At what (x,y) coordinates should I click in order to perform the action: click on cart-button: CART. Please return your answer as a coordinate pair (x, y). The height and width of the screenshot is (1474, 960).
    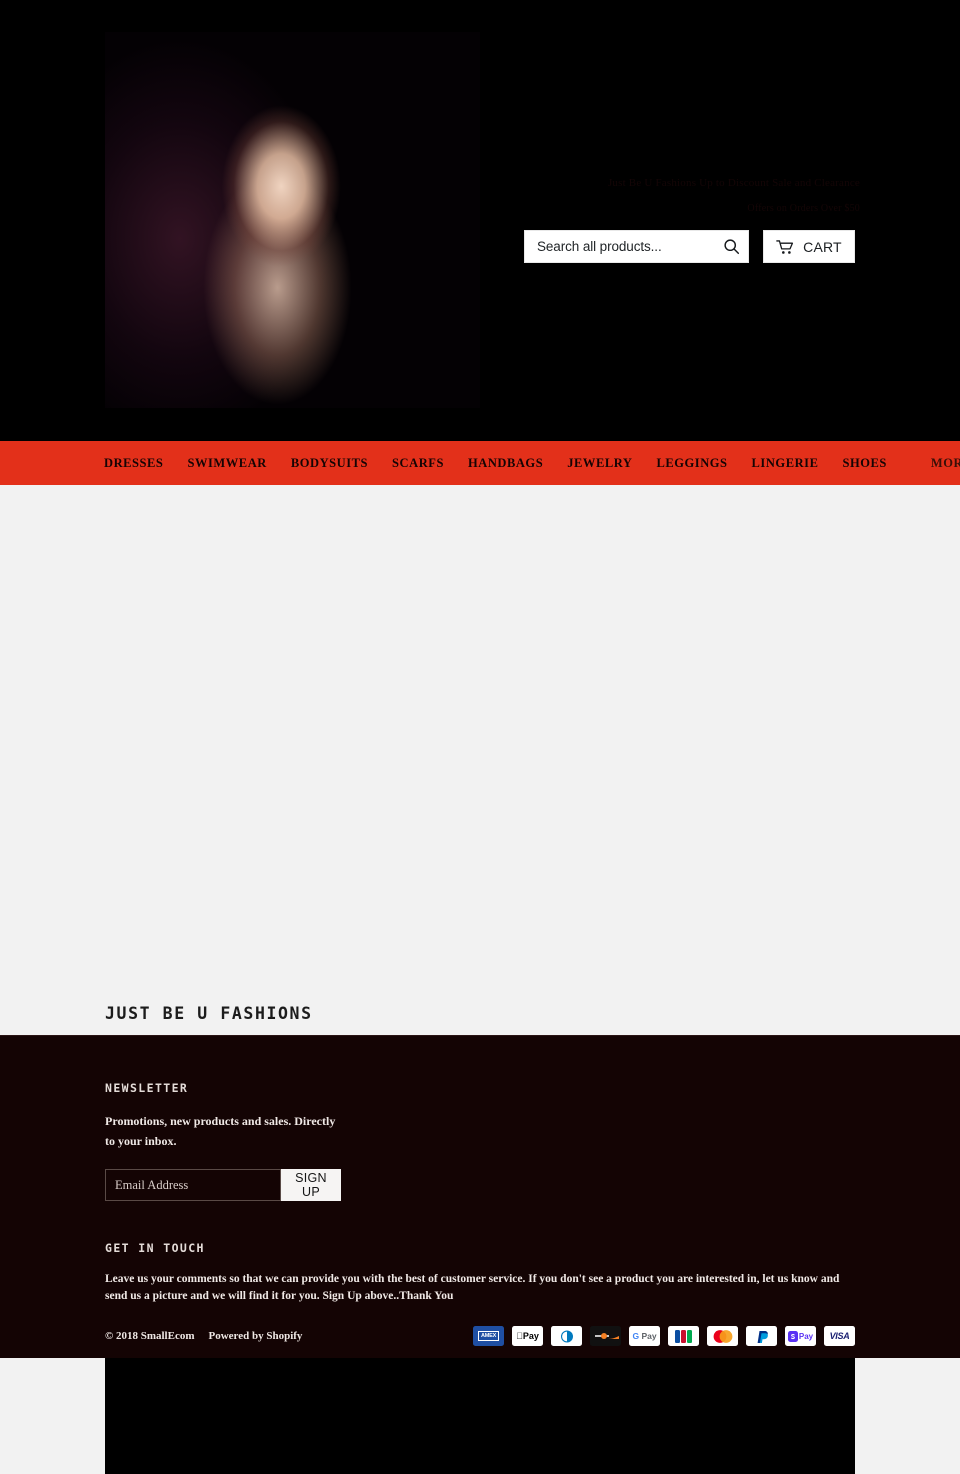
    Looking at the image, I should click on (809, 246).